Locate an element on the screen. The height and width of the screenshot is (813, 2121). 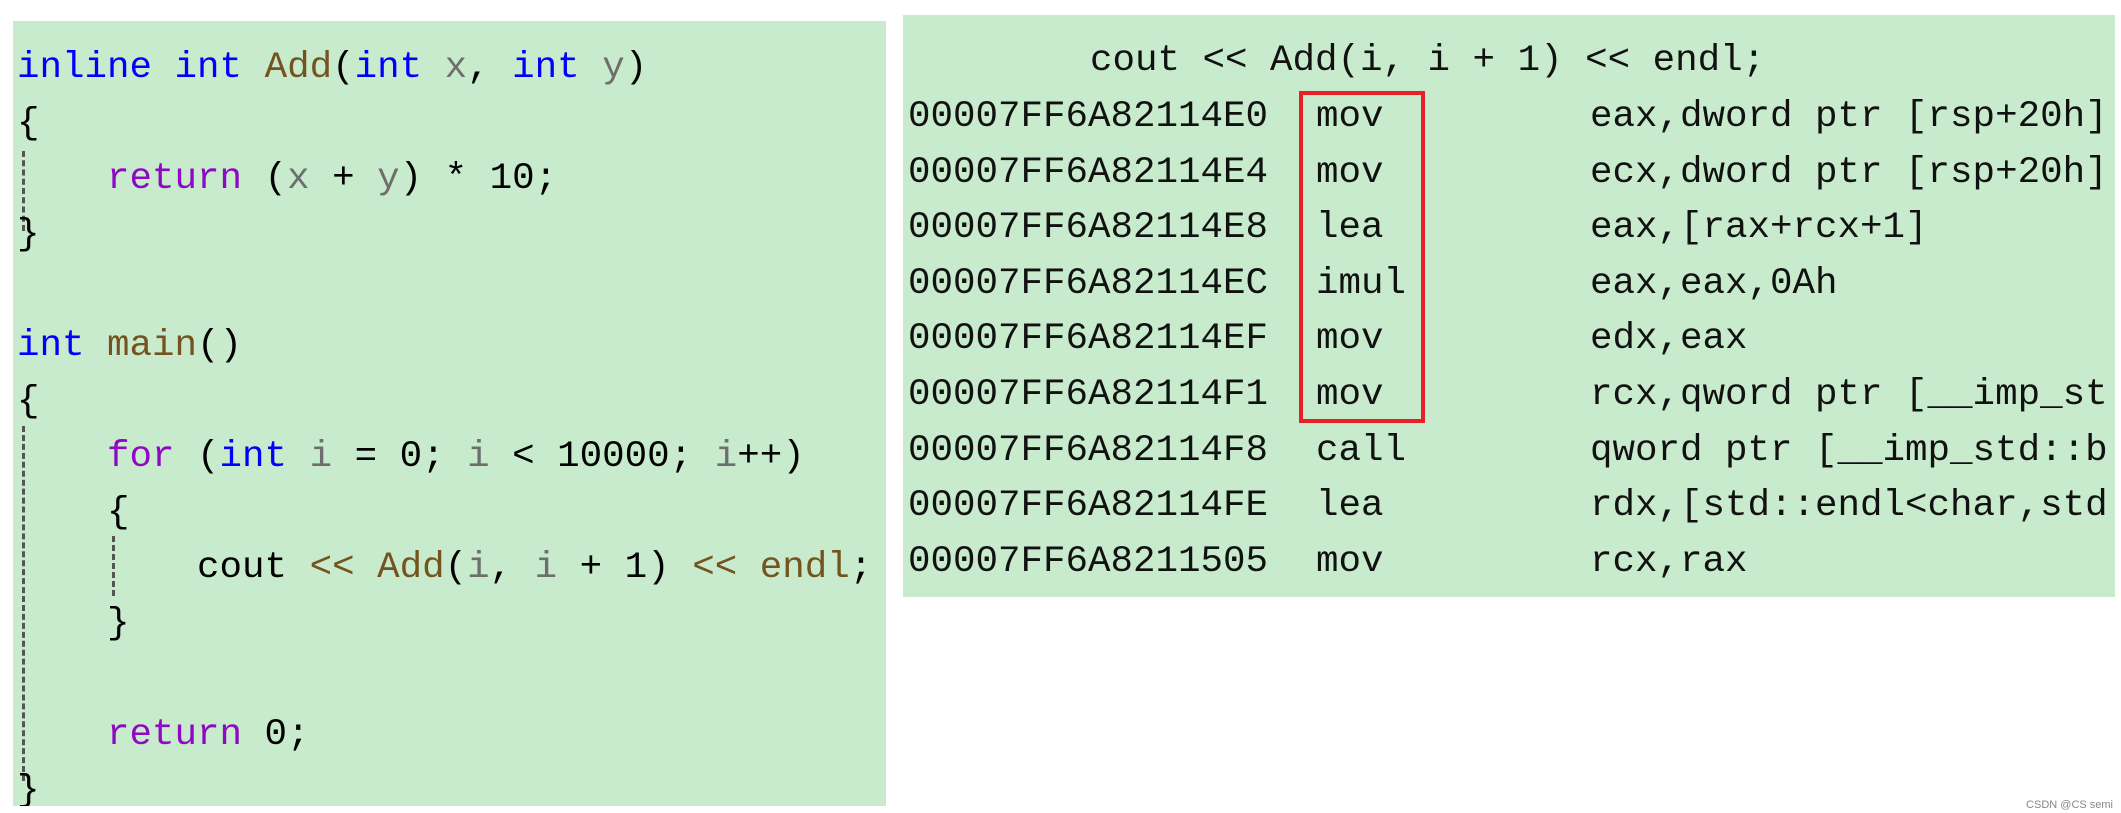
asm-address: 00007FF6A8211505 is located at coordinates (1088, 561).